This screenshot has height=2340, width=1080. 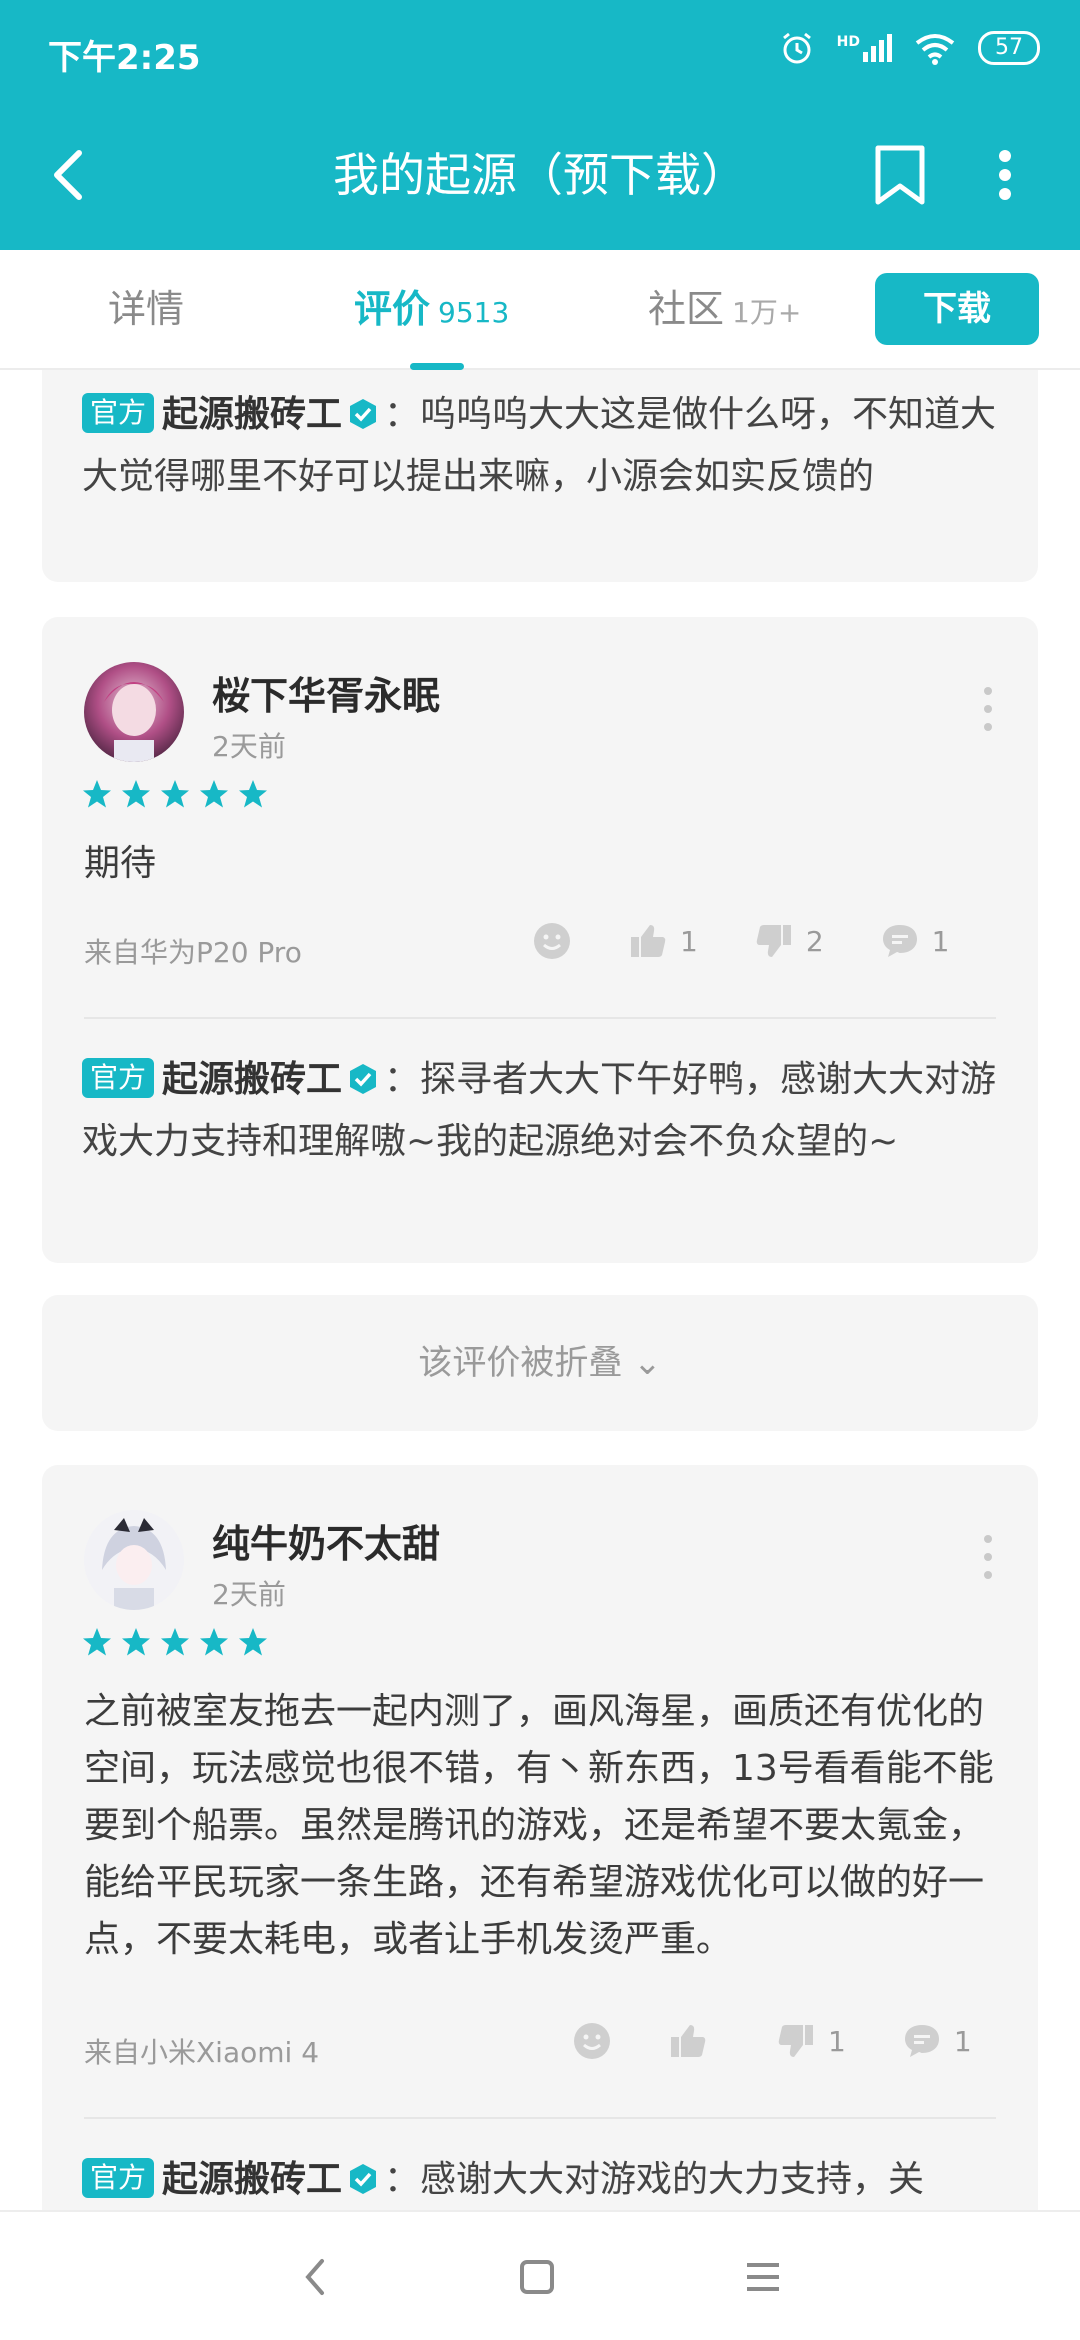 What do you see at coordinates (540, 52) in the screenshot?
I see `status-bar: 下午2:25 HD 57` at bounding box center [540, 52].